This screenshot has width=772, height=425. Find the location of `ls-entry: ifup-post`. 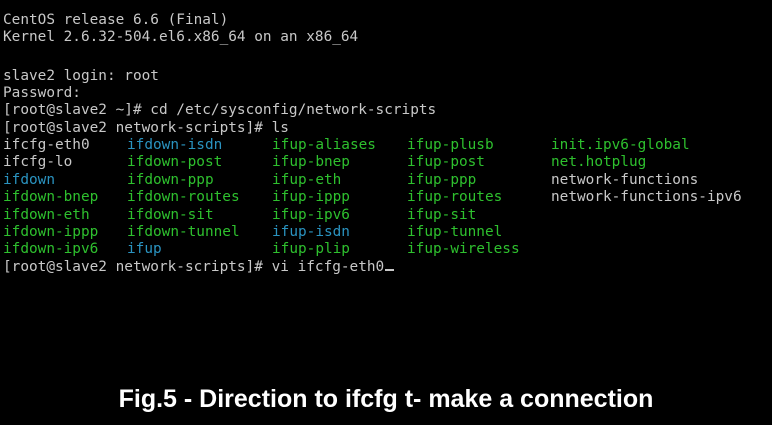

ls-entry: ifup-post is located at coordinates (446, 162).